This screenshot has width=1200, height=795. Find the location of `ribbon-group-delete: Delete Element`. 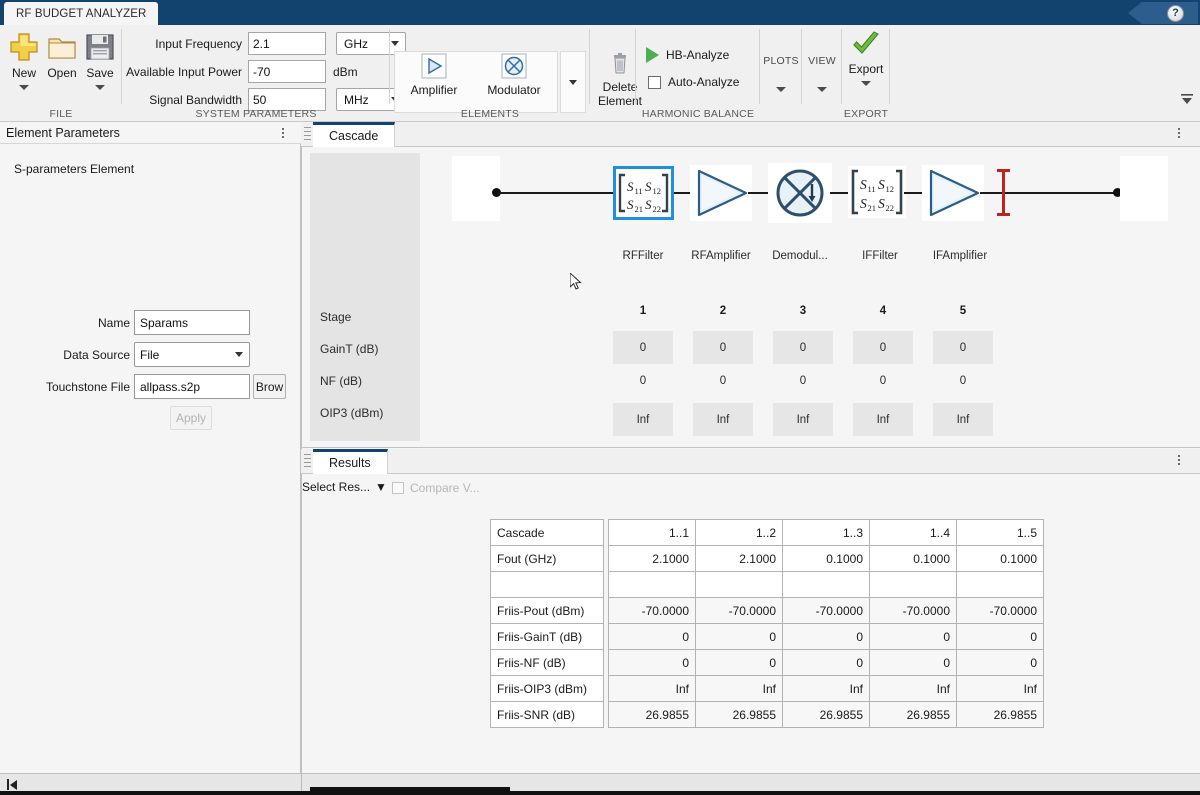

ribbon-group-delete: Delete Element is located at coordinates (616, 73).